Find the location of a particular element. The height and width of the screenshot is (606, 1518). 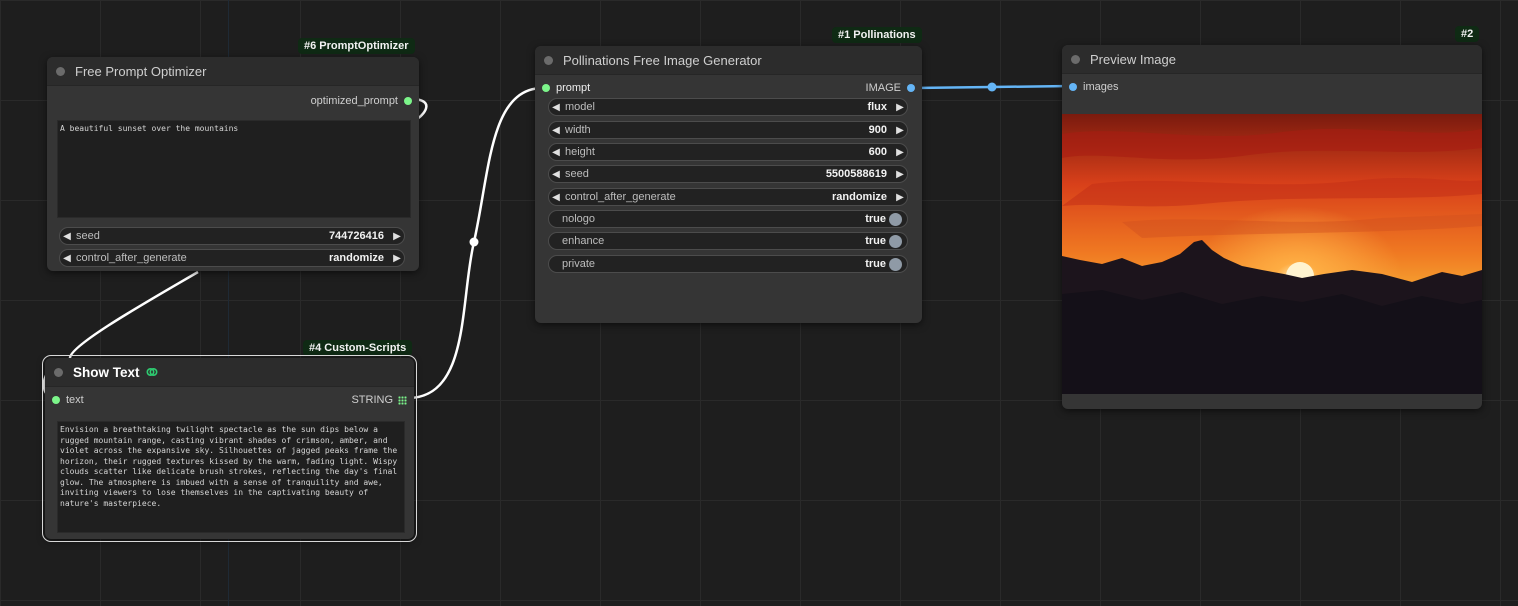

node-title-bar: Show Text is located at coordinates (229, 372).